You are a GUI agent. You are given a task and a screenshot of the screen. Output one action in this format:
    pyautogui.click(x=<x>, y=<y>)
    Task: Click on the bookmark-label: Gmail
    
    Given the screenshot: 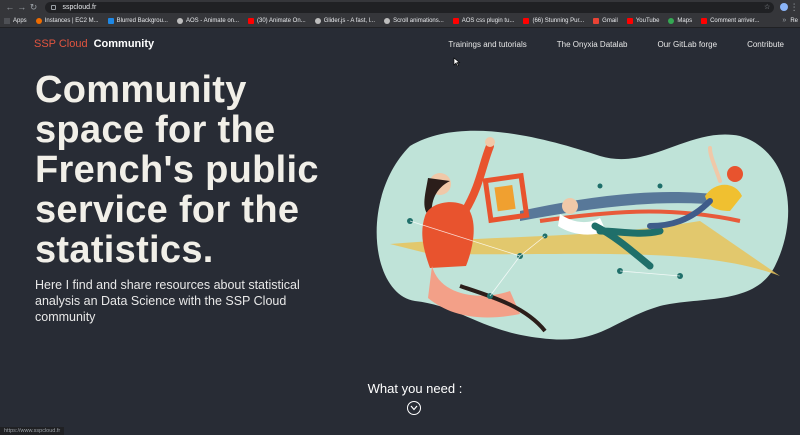 What is the action you would take?
    pyautogui.click(x=610, y=20)
    